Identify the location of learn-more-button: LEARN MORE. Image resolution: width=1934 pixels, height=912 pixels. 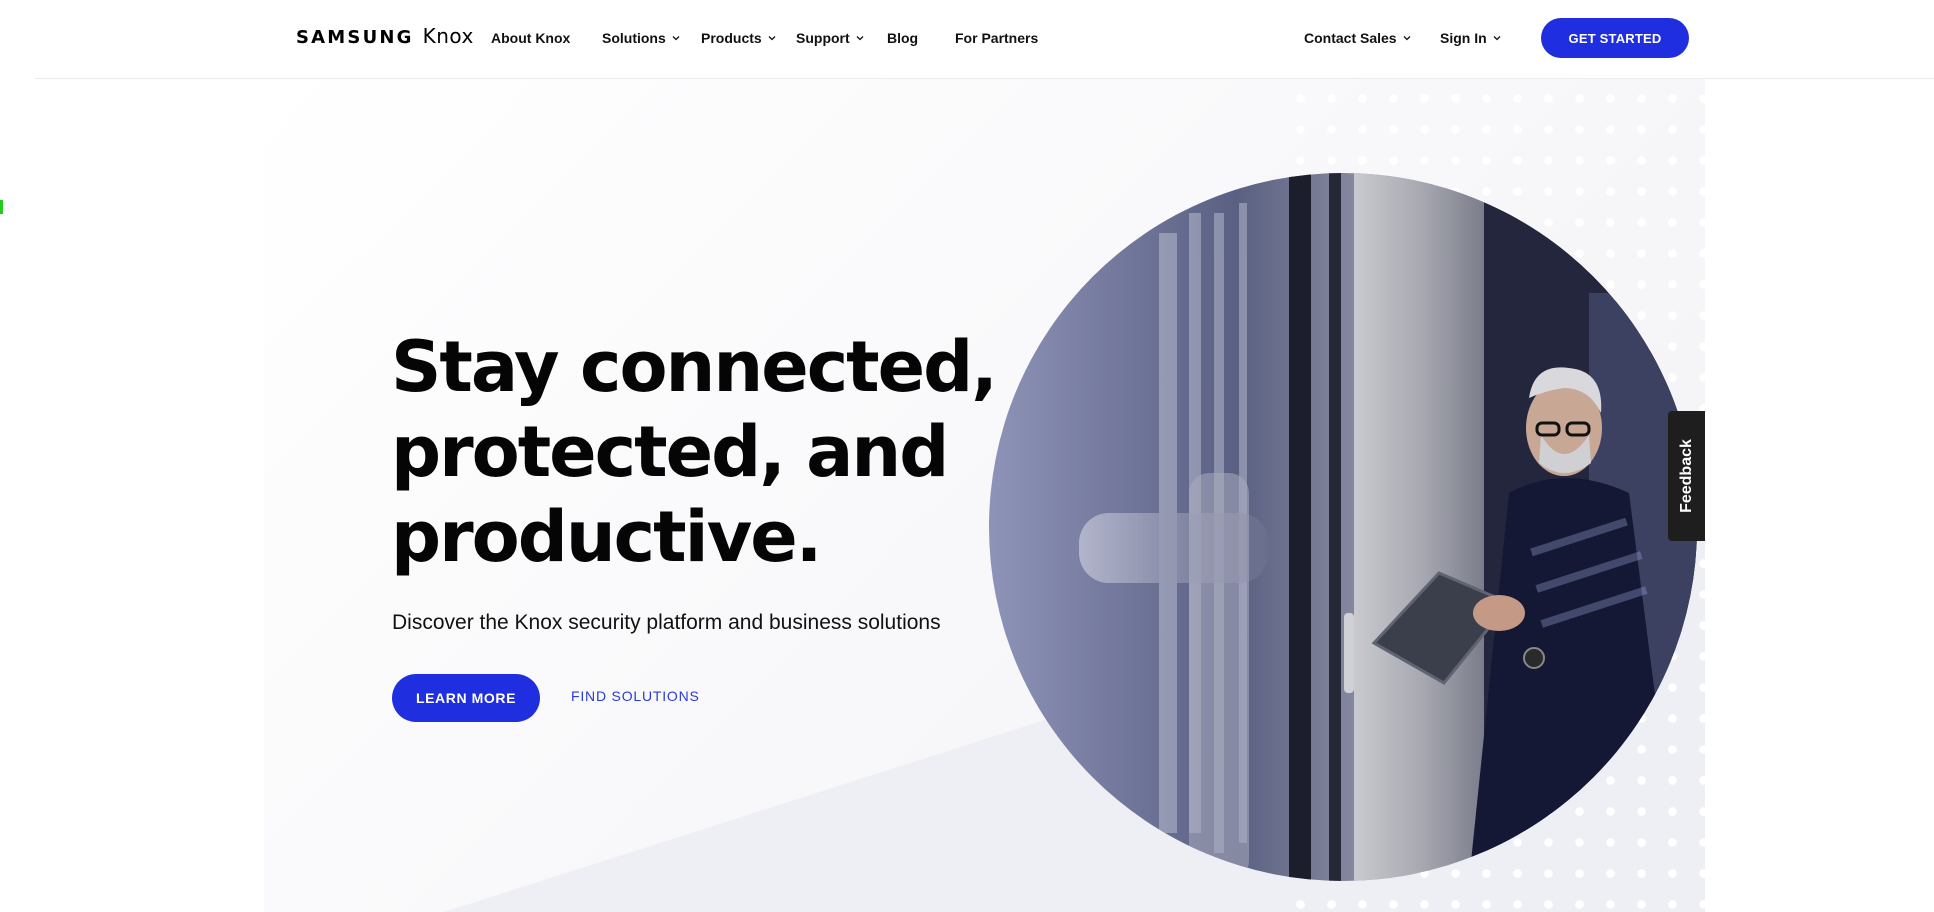
(466, 698).